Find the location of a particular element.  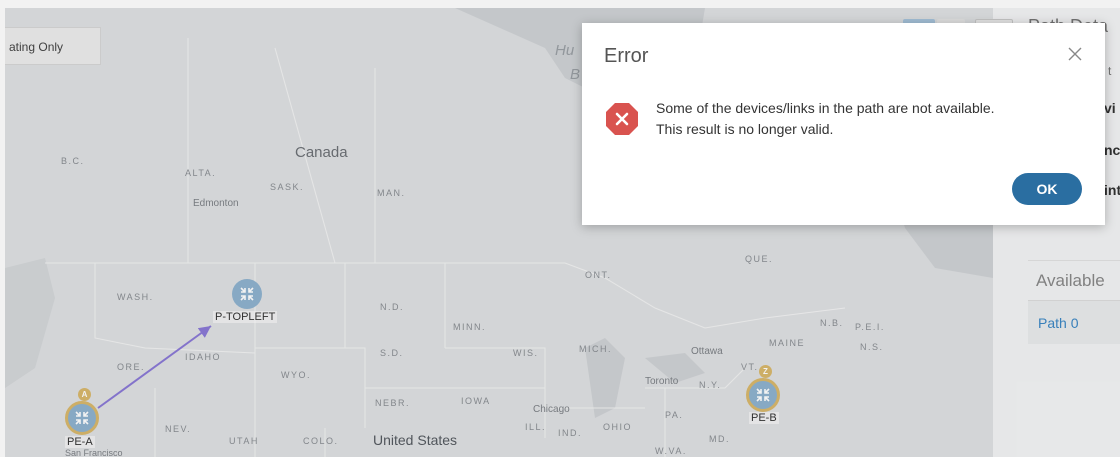

router-node-pe-a is located at coordinates (82, 418).